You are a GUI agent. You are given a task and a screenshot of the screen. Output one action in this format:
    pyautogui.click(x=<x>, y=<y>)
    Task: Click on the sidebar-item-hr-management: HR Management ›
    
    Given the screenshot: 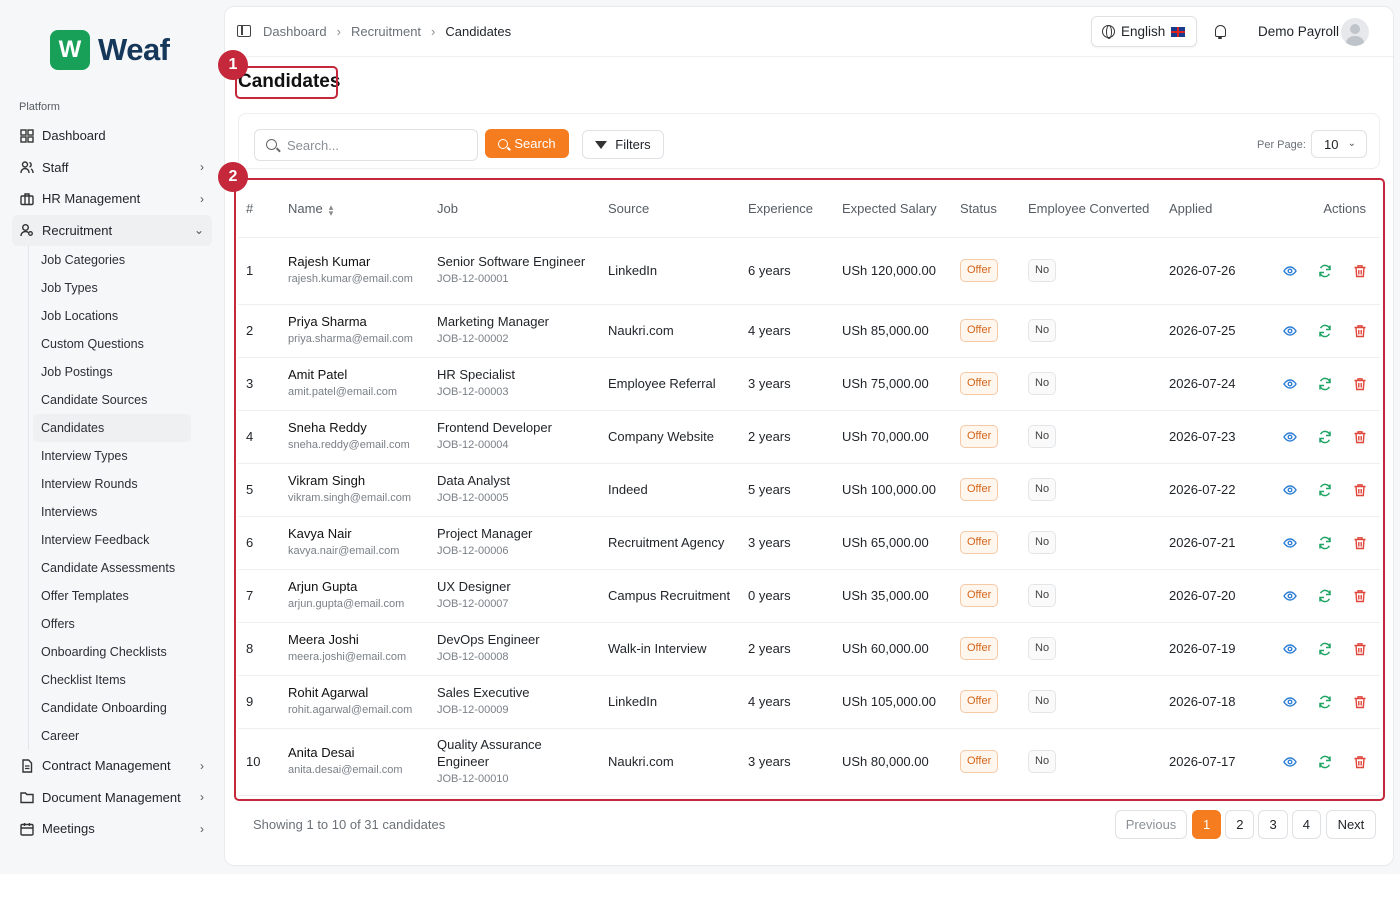 What is the action you would take?
    pyautogui.click(x=112, y=199)
    